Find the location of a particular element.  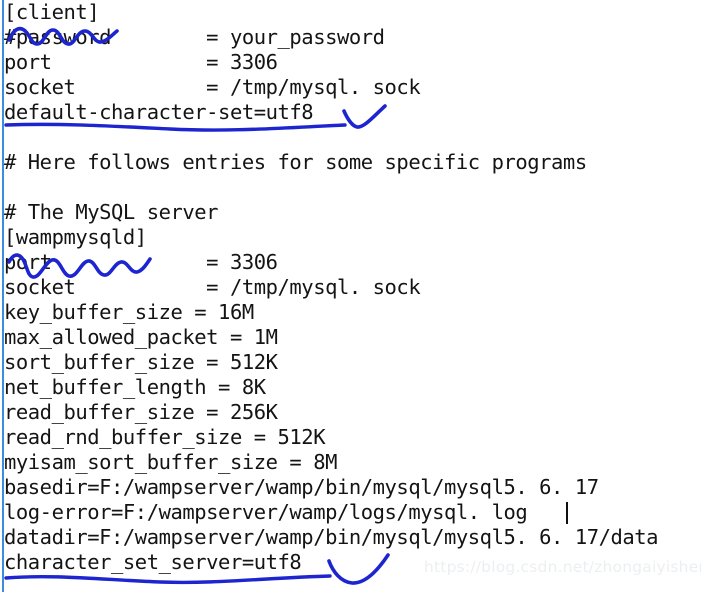

code-line: read_buffer_size = 256K is located at coordinates (141, 412).